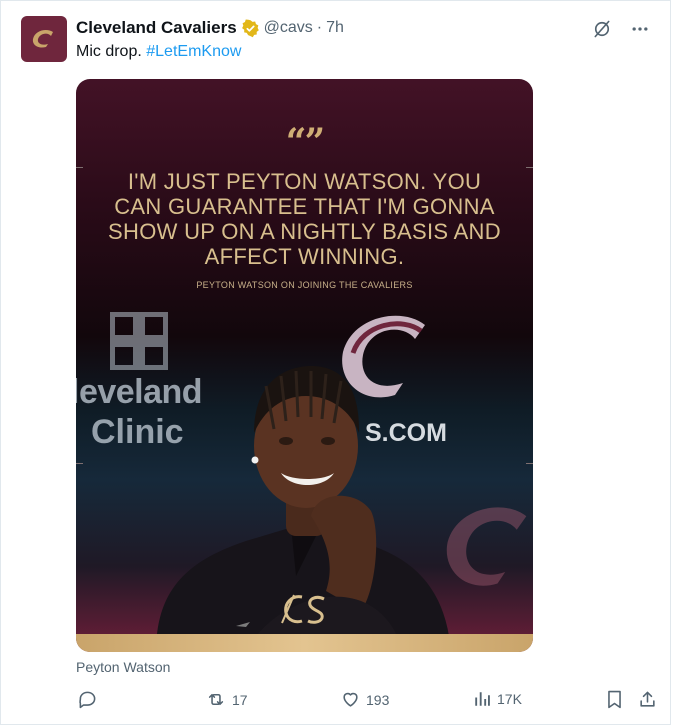 The height and width of the screenshot is (727, 673). I want to click on more-options-icon, so click(640, 29).